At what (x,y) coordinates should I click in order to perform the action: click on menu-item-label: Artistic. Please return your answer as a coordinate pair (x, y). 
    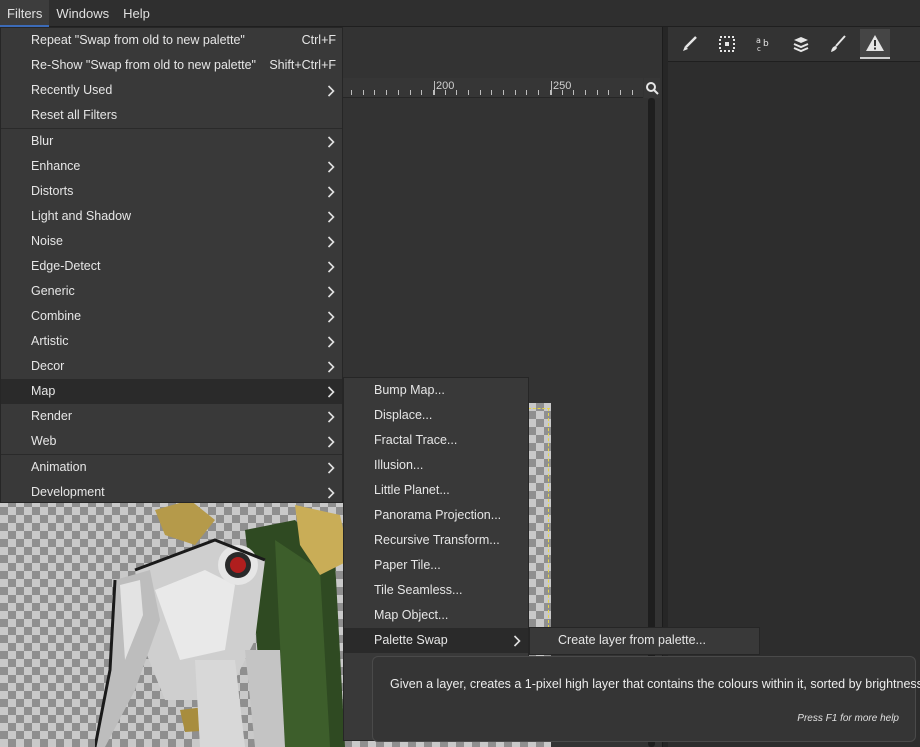
    Looking at the image, I should click on (50, 341).